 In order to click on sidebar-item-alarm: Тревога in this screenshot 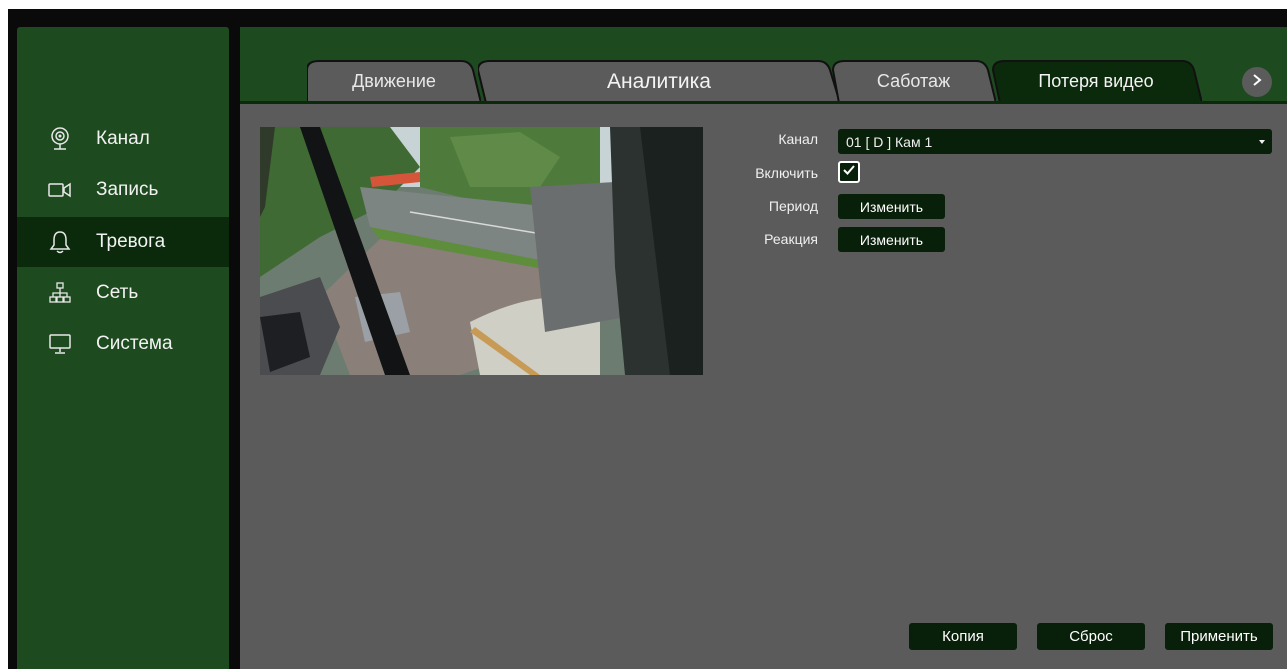, I will do `click(123, 242)`.